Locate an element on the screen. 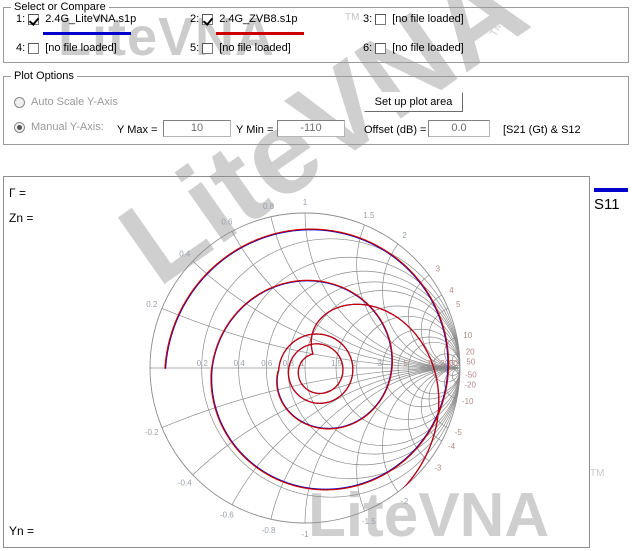 The image size is (632, 551). file-slot-3-checkbox is located at coordinates (381, 19).